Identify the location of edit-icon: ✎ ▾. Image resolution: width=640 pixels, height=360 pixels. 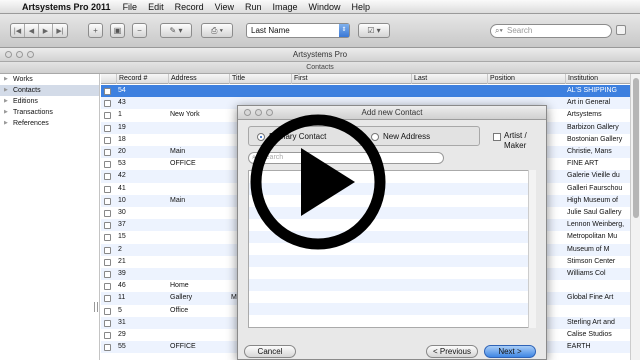
(176, 30).